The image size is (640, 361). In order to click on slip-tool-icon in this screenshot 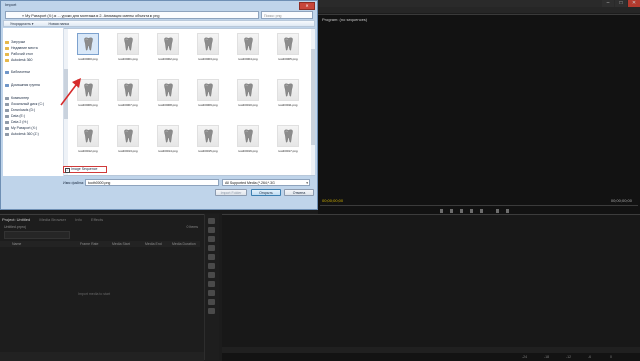, I will do `click(211, 275)`.